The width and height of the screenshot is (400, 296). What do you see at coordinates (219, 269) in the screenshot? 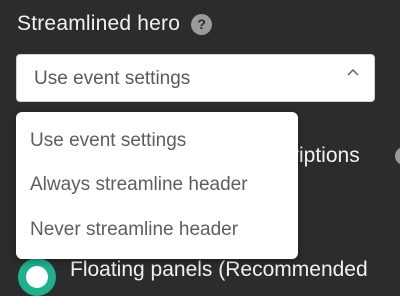
I see `floating-panels-label: Floating panels (Recommended` at bounding box center [219, 269].